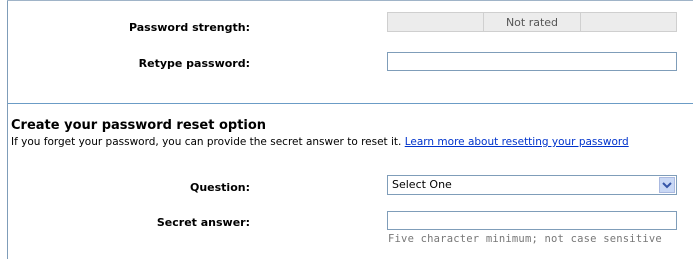  Describe the element at coordinates (194, 63) in the screenshot. I see `retype-password-label: Retype password:` at that location.